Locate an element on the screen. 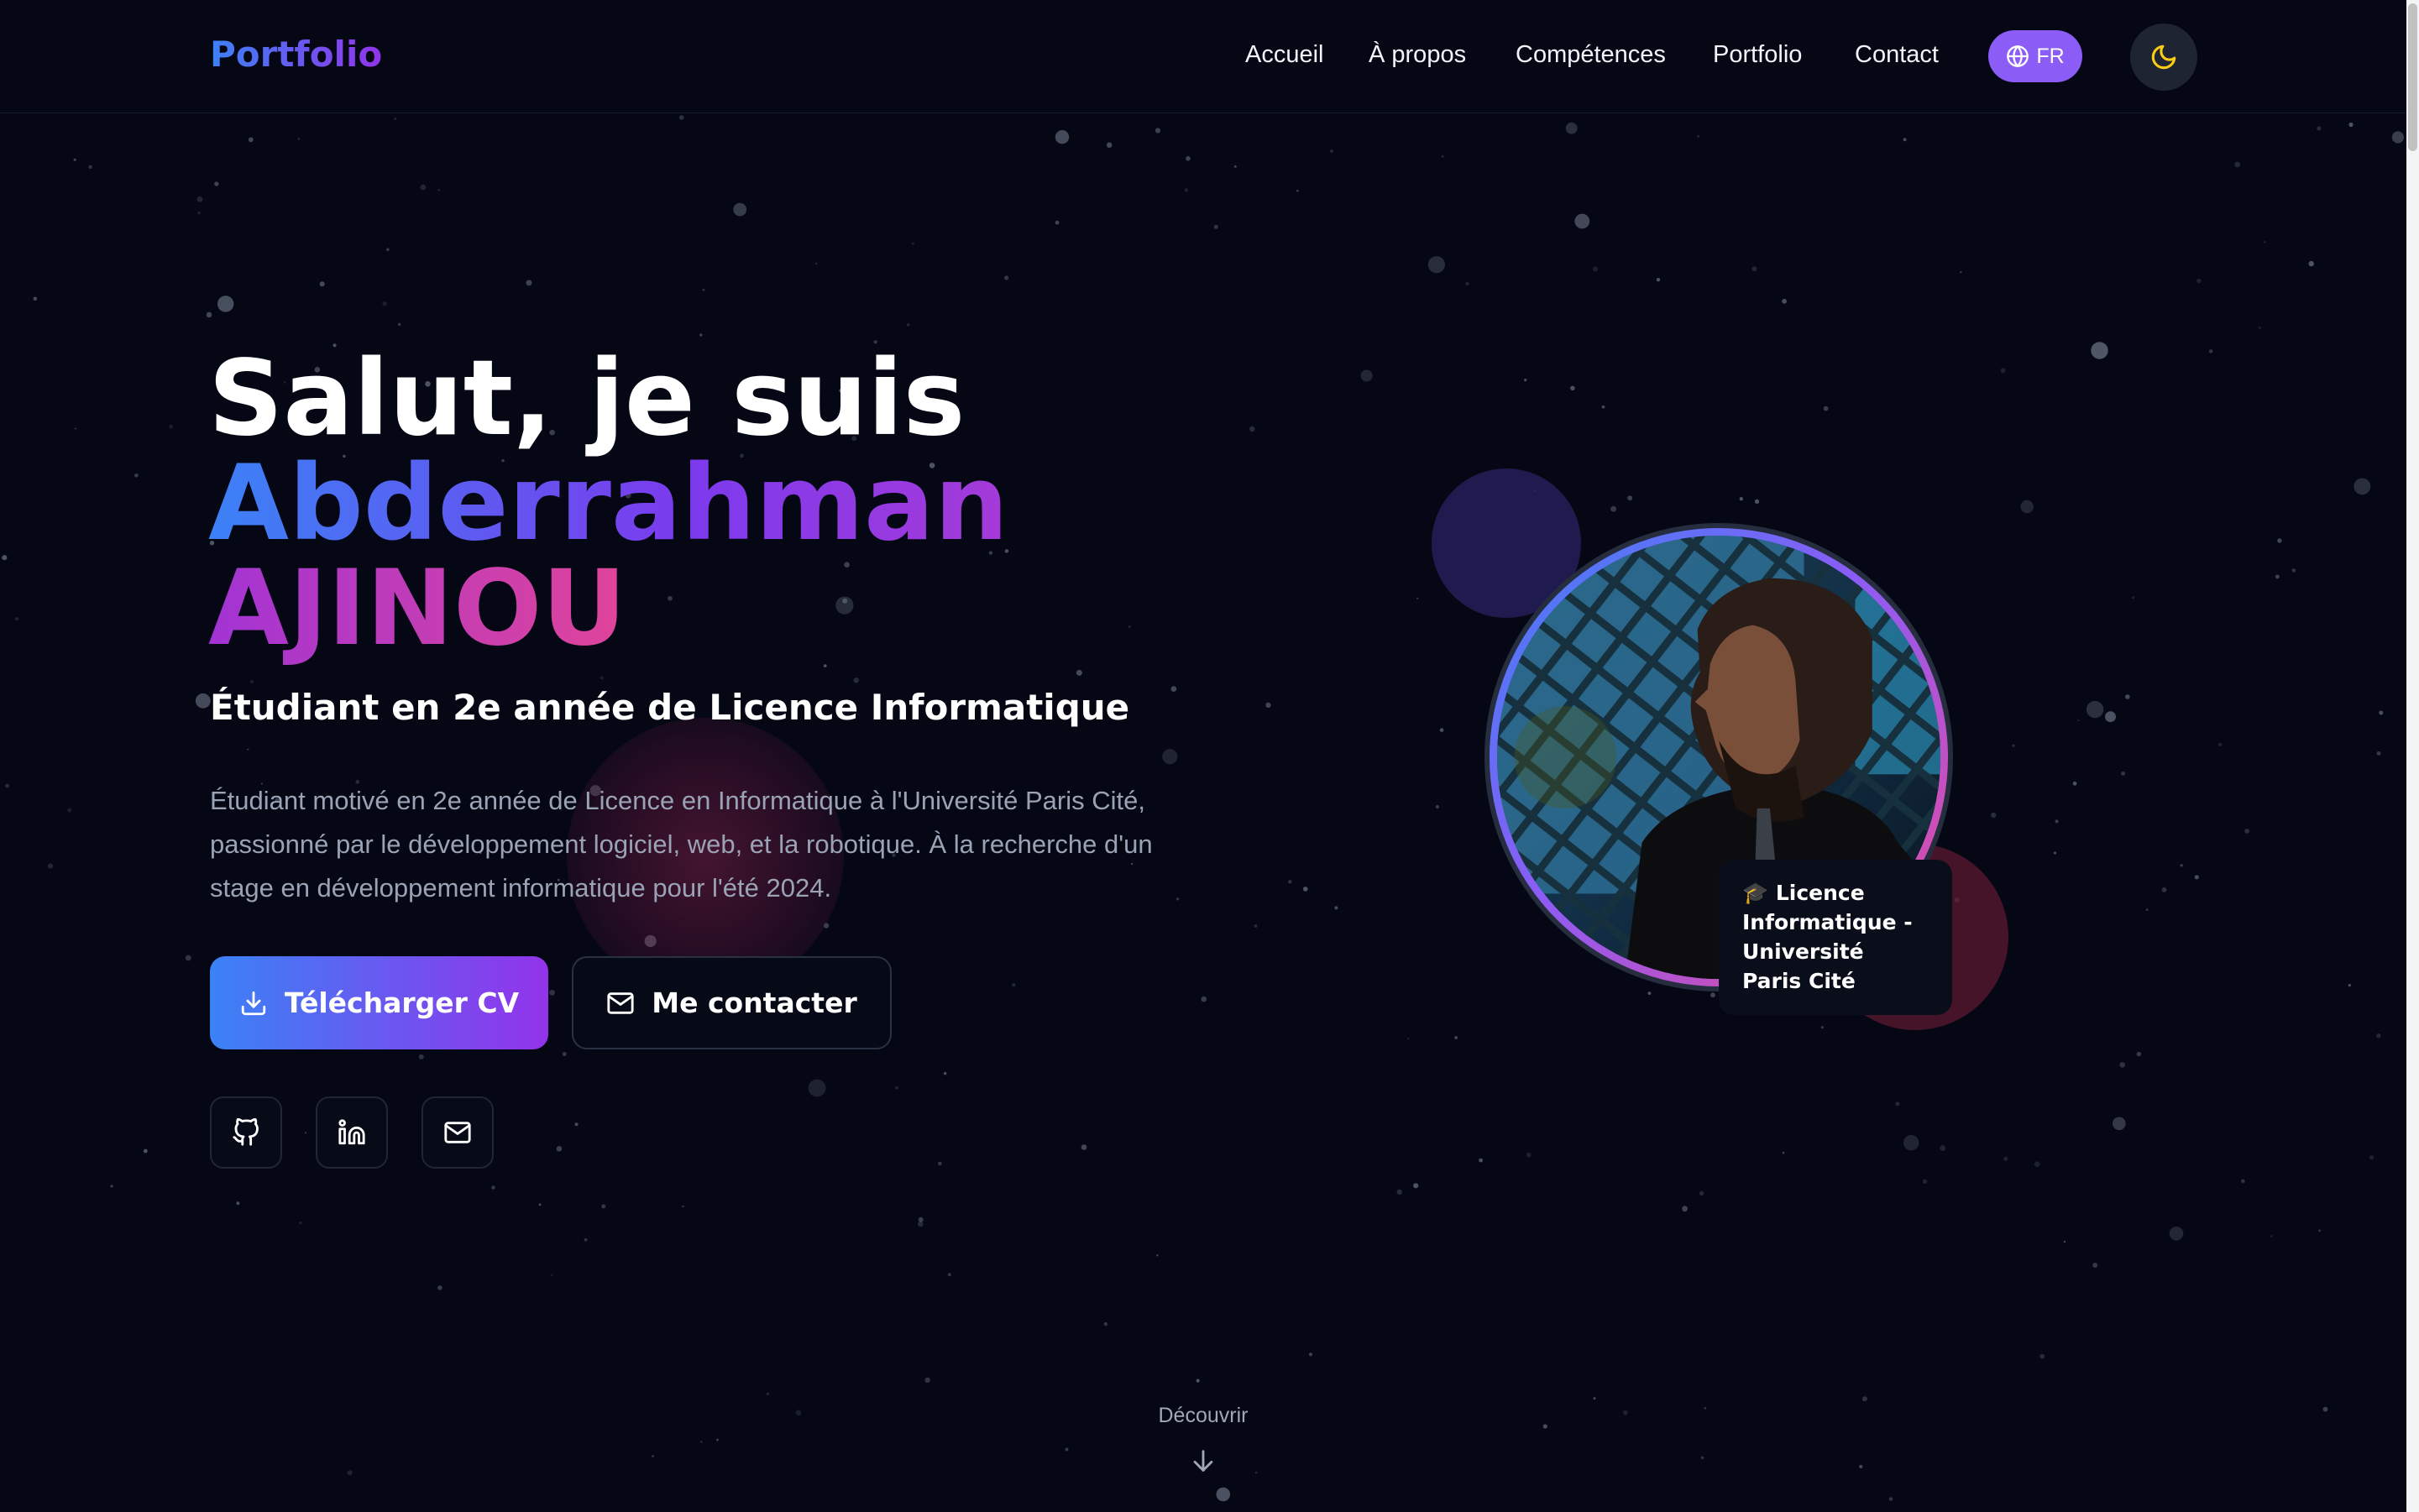  linkedin-icon is located at coordinates (352, 1132).